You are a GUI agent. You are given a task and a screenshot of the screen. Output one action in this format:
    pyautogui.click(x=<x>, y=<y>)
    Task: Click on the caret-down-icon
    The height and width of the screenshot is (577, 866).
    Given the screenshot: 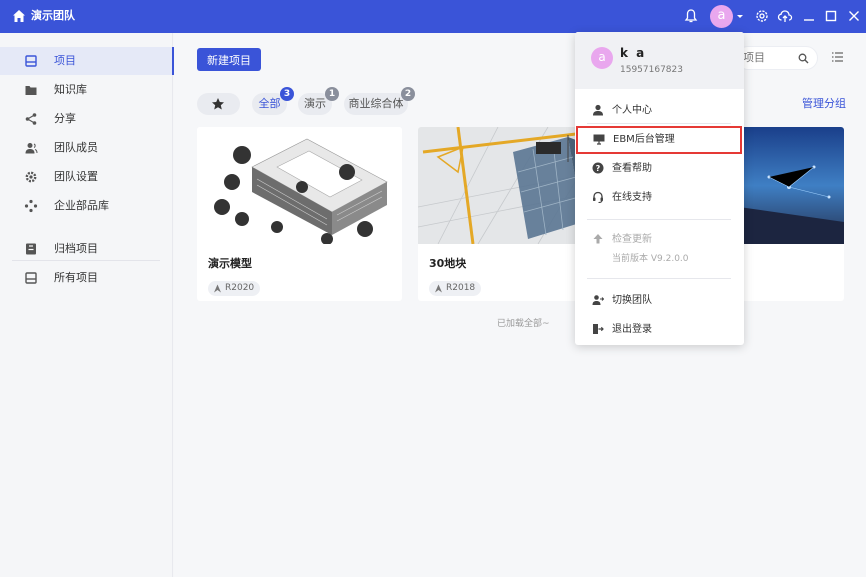 What is the action you would take?
    pyautogui.click(x=740, y=16)
    